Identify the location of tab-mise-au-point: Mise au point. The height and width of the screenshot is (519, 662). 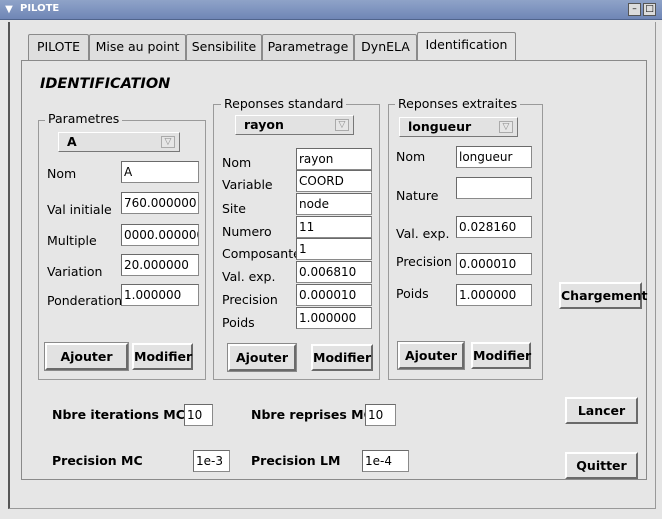
(137, 47).